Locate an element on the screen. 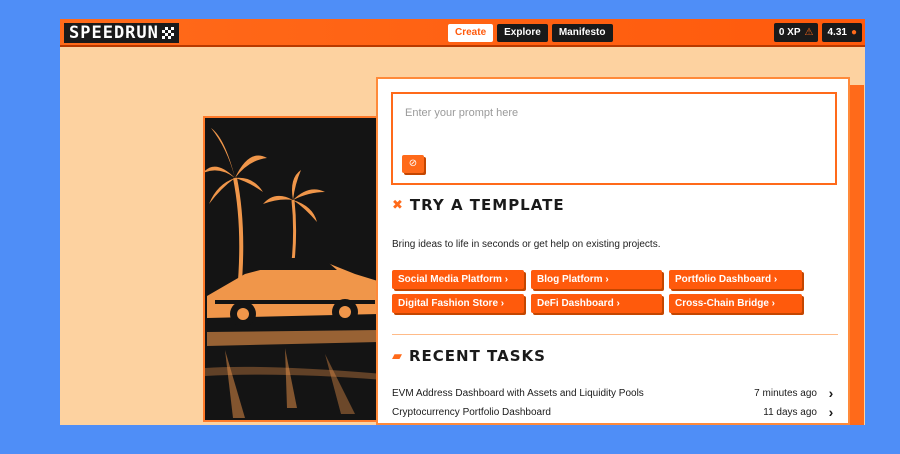  balance-badge: 4.31 ● is located at coordinates (842, 32).